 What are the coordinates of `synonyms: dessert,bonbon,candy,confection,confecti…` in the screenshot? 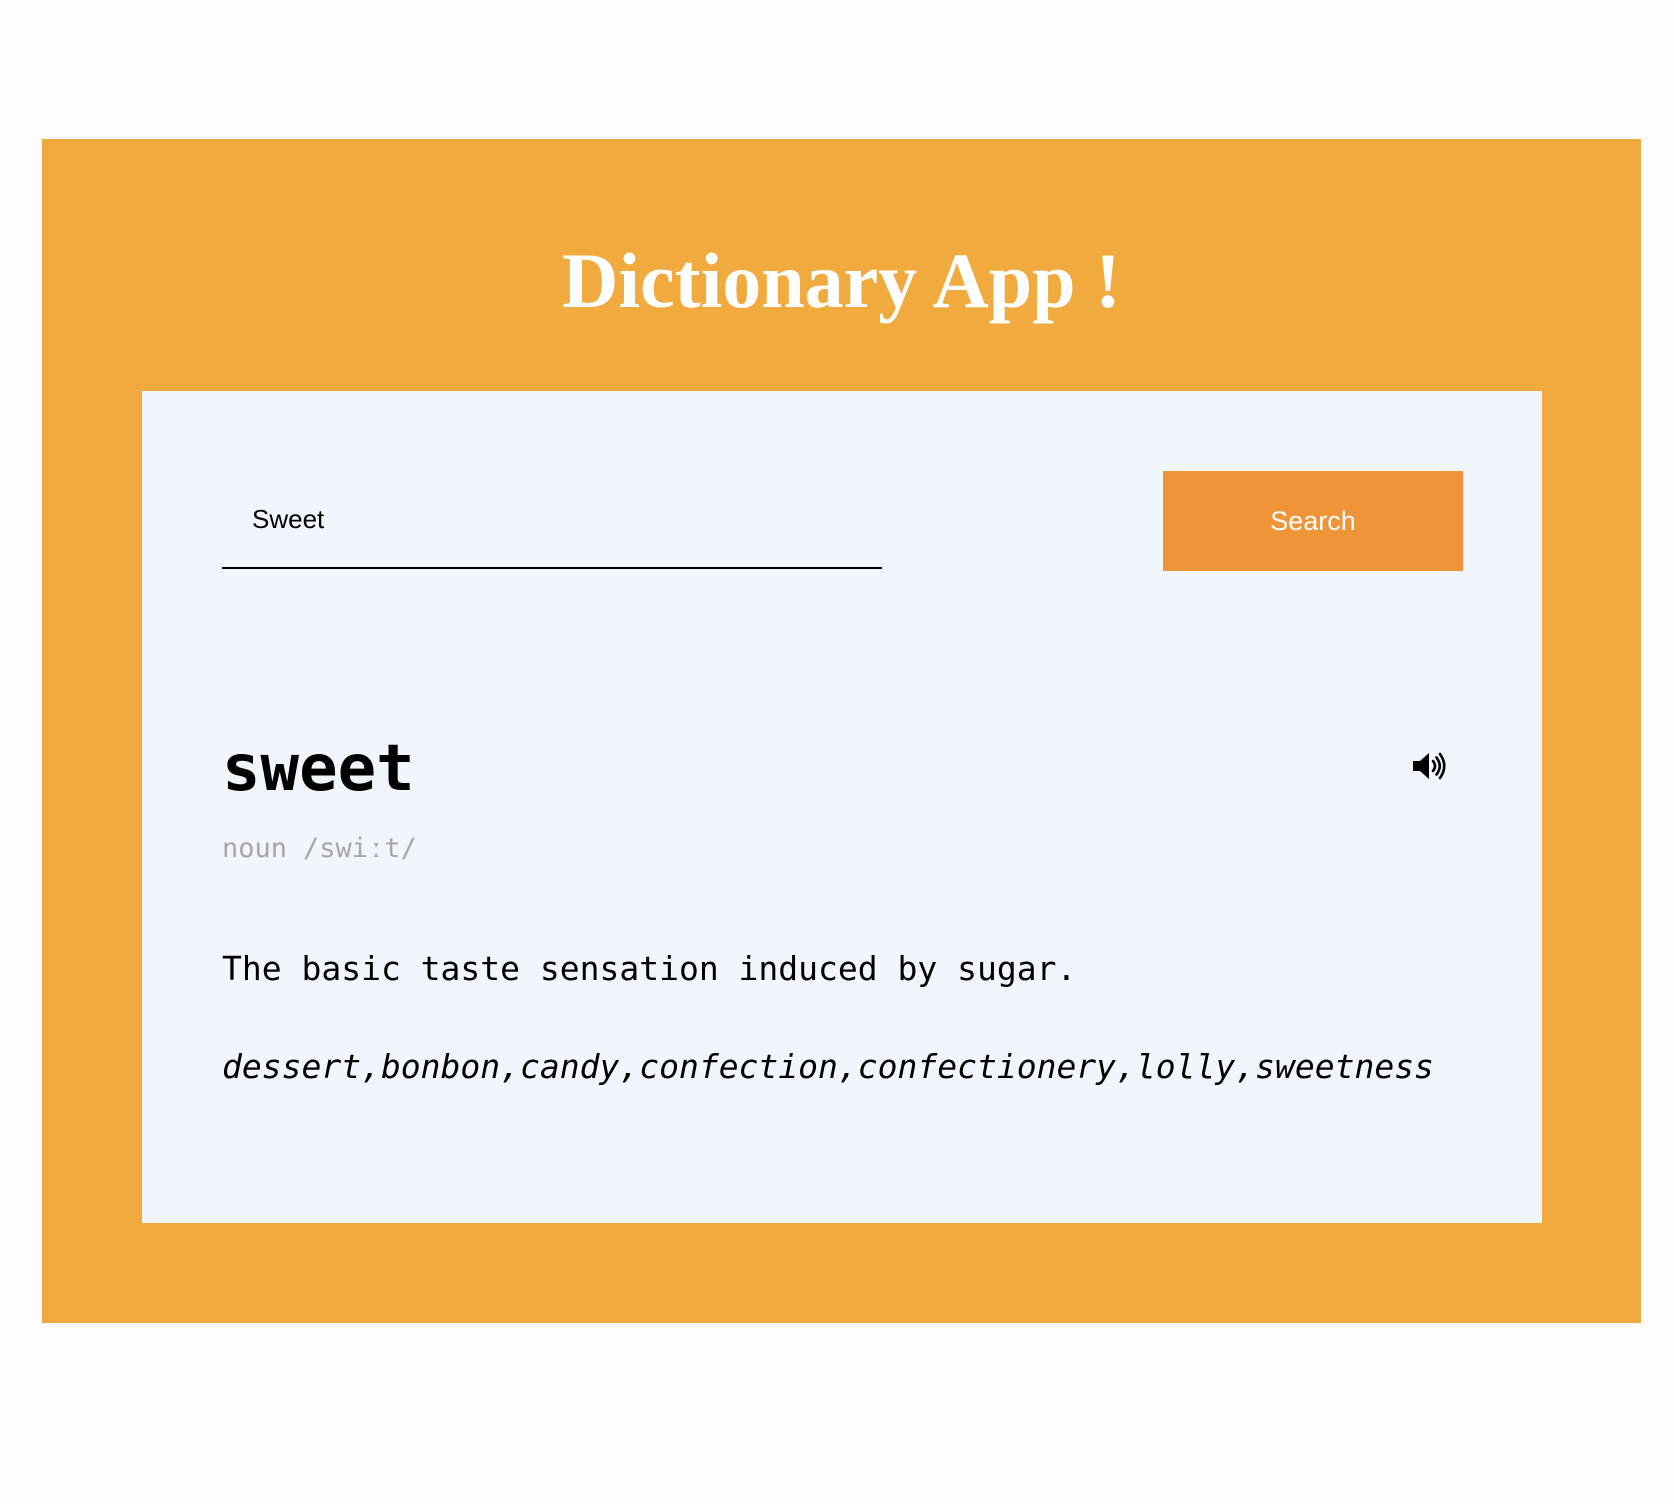 It's located at (828, 1066).